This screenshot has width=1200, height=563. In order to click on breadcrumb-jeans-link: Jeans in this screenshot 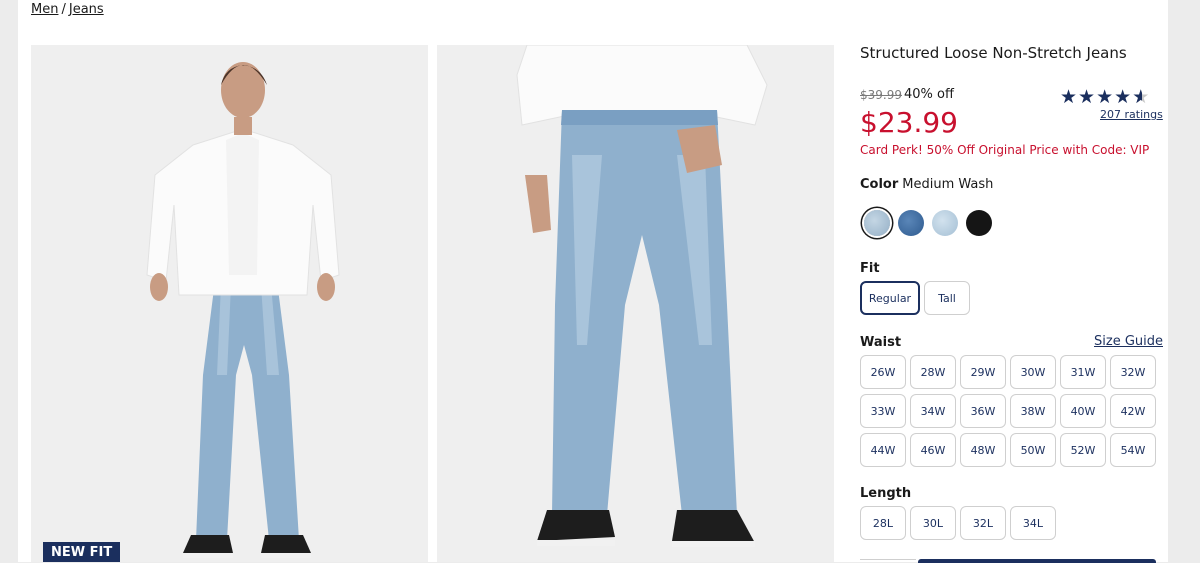, I will do `click(86, 9)`.